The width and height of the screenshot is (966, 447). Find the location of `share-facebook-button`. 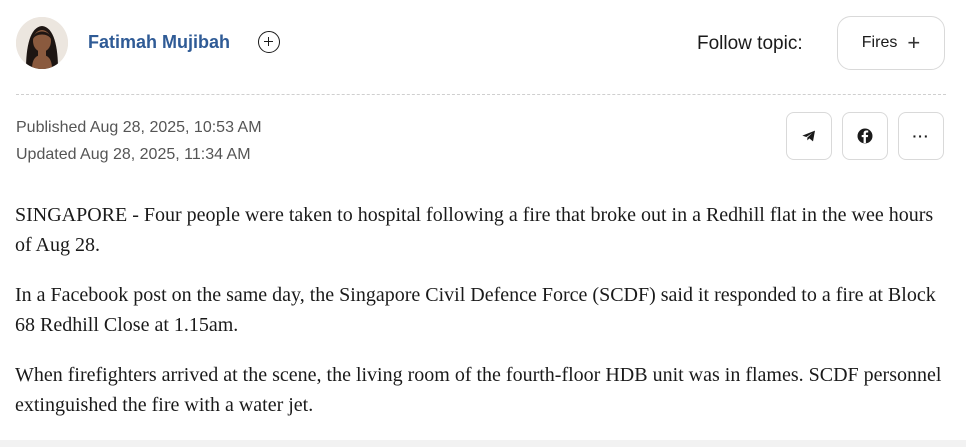

share-facebook-button is located at coordinates (865, 136).